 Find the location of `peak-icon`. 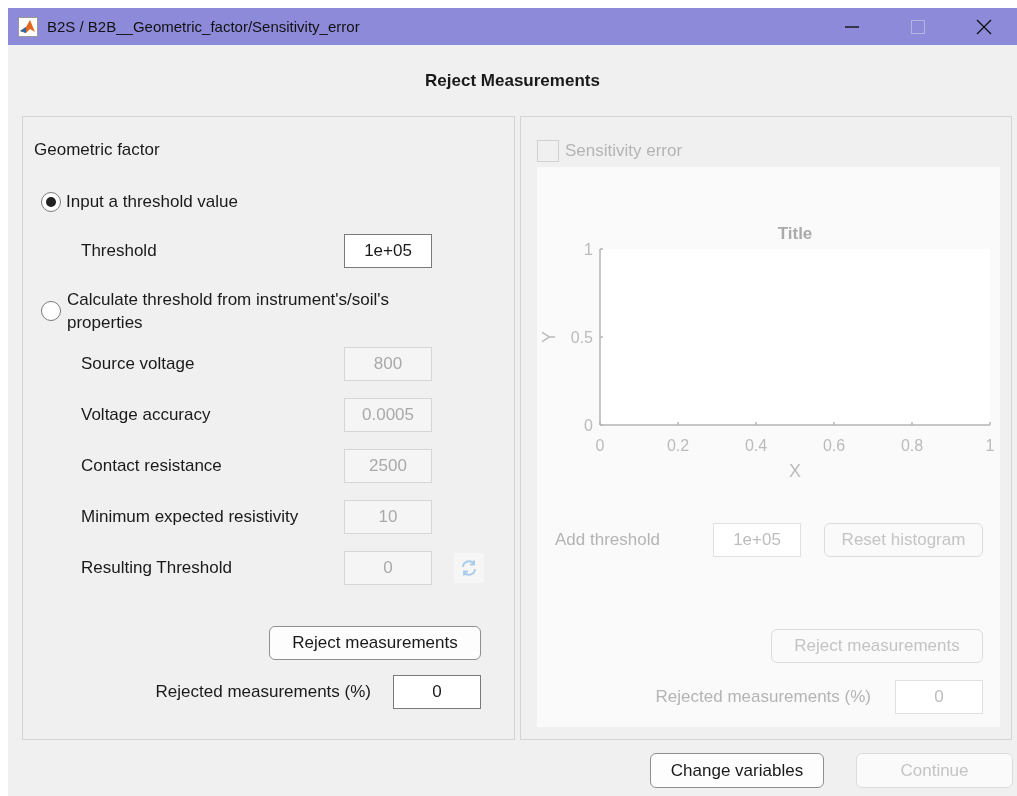

peak-icon is located at coordinates (28, 26).